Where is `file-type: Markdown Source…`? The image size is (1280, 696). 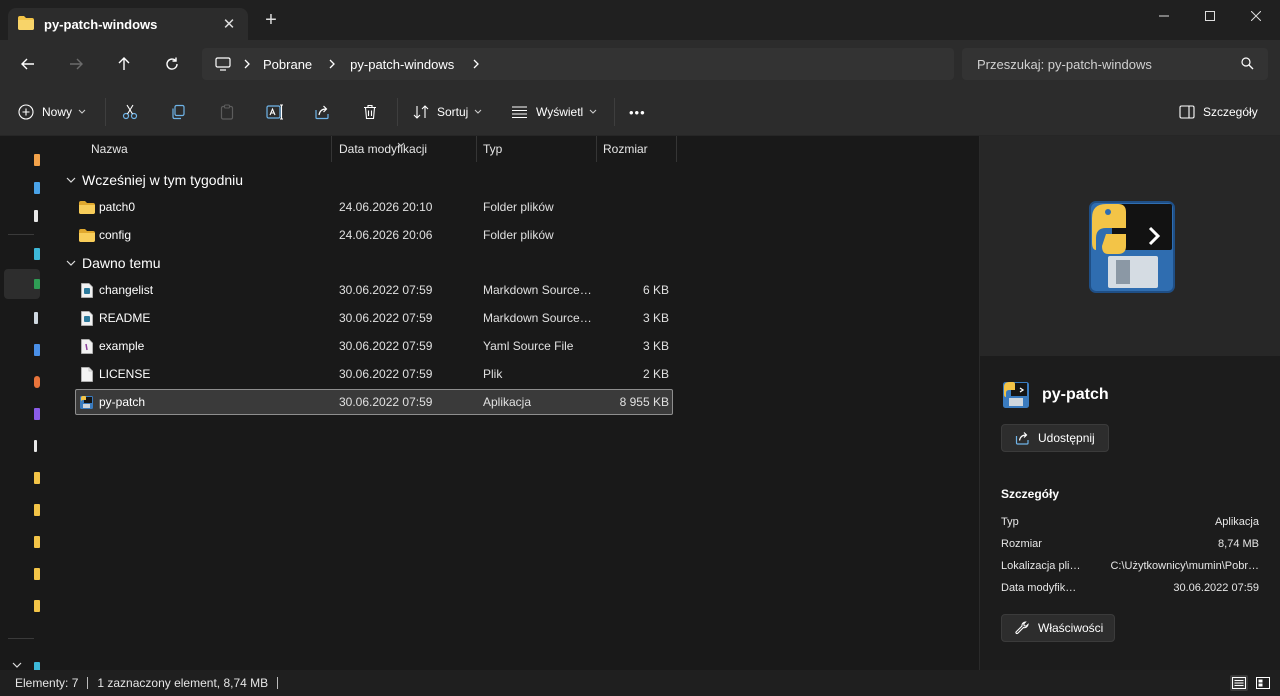
file-type: Markdown Source… is located at coordinates (537, 318).